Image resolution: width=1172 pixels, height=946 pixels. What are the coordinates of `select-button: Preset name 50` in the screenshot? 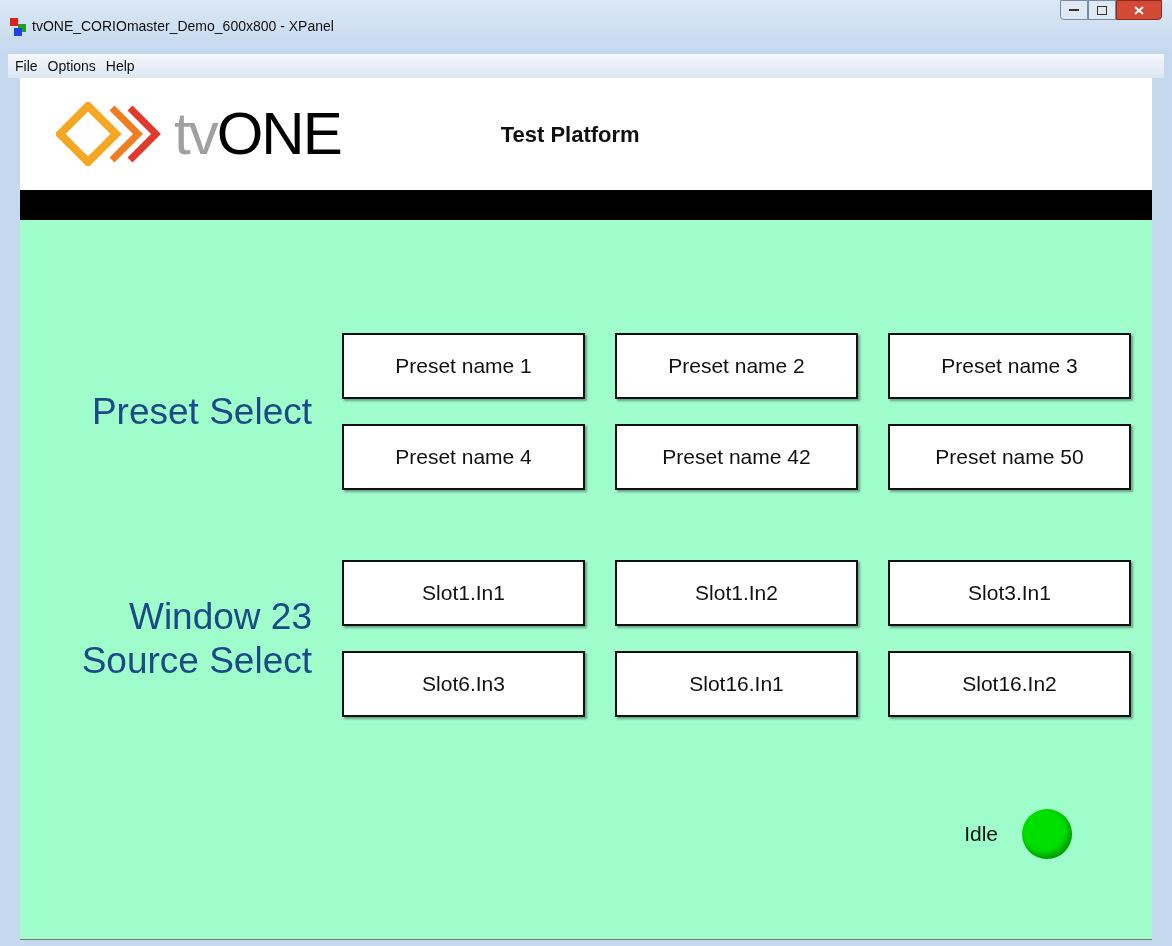 It's located at (1009, 457).